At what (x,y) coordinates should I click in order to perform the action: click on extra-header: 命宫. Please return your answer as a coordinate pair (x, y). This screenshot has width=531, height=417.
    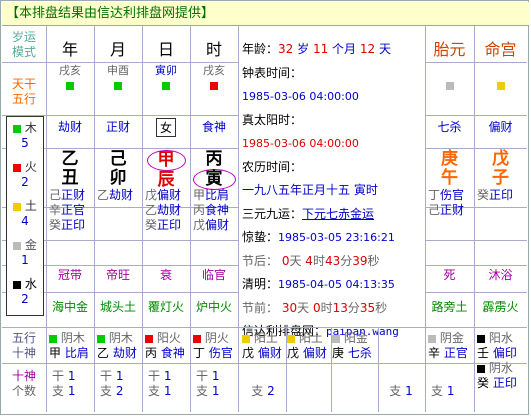
    Looking at the image, I should click on (500, 47).